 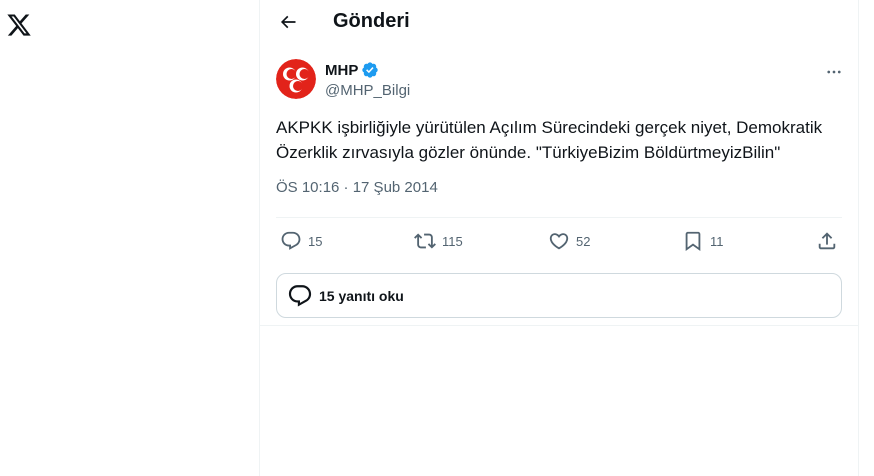 I want to click on read-replies-button: 15 yanıtı oku, so click(x=559, y=295).